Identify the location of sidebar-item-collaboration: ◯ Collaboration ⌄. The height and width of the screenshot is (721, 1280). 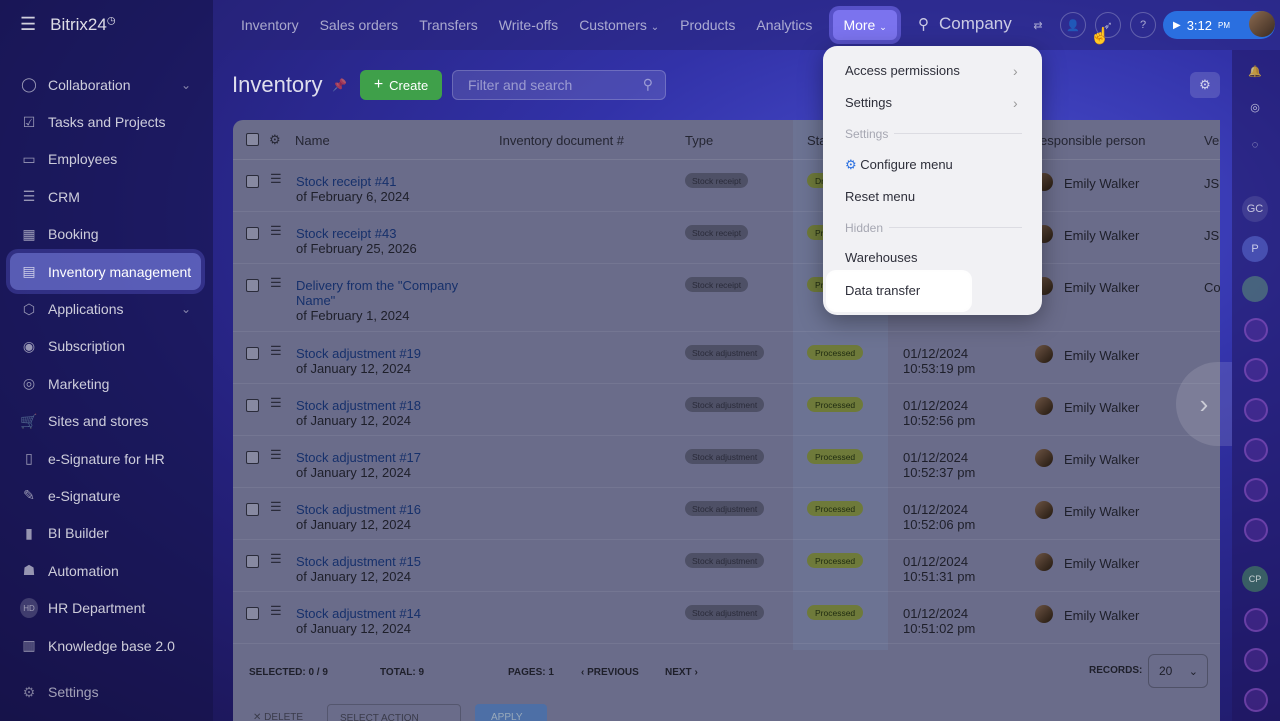
(106, 84).